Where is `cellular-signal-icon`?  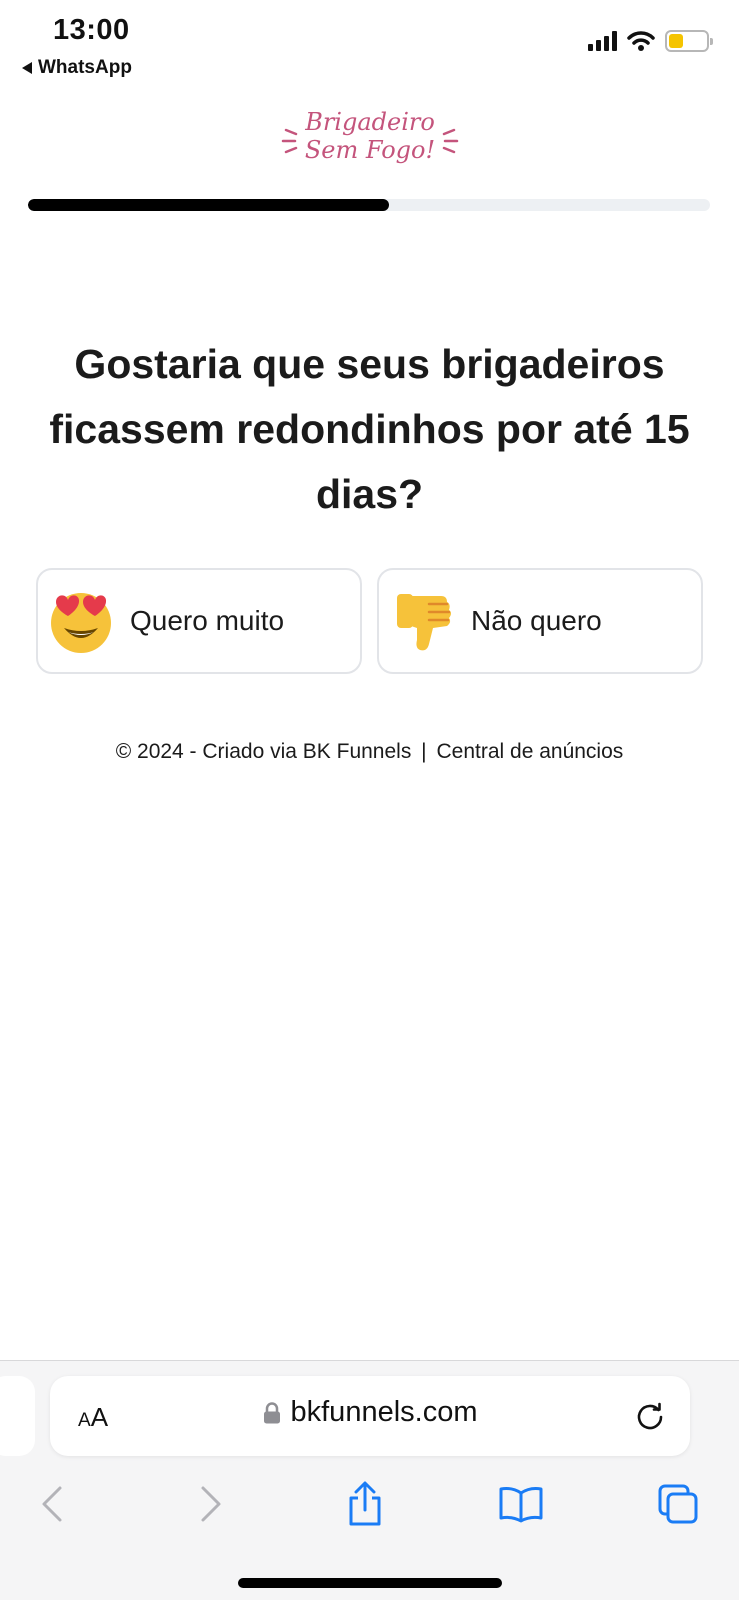
cellular-signal-icon is located at coordinates (602, 41).